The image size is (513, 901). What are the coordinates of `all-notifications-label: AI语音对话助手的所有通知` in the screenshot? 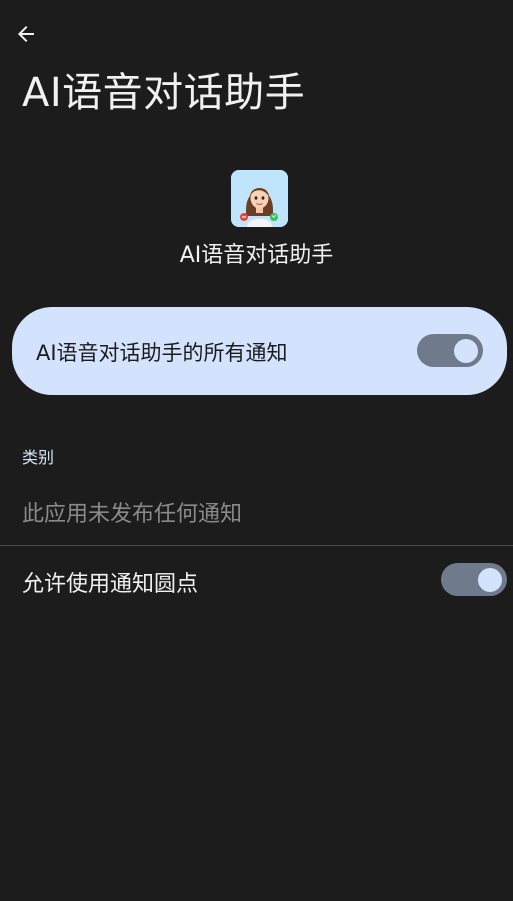 It's located at (162, 353).